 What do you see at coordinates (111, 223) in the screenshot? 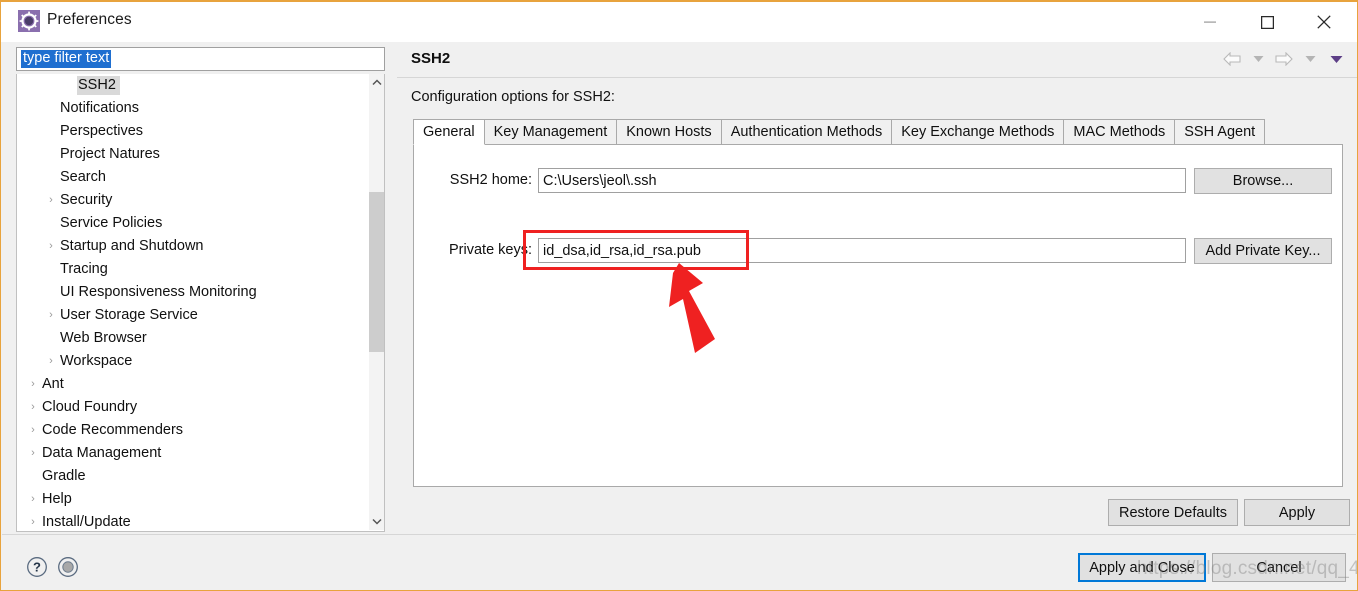
I see `tree-item-label: Service Policies` at bounding box center [111, 223].